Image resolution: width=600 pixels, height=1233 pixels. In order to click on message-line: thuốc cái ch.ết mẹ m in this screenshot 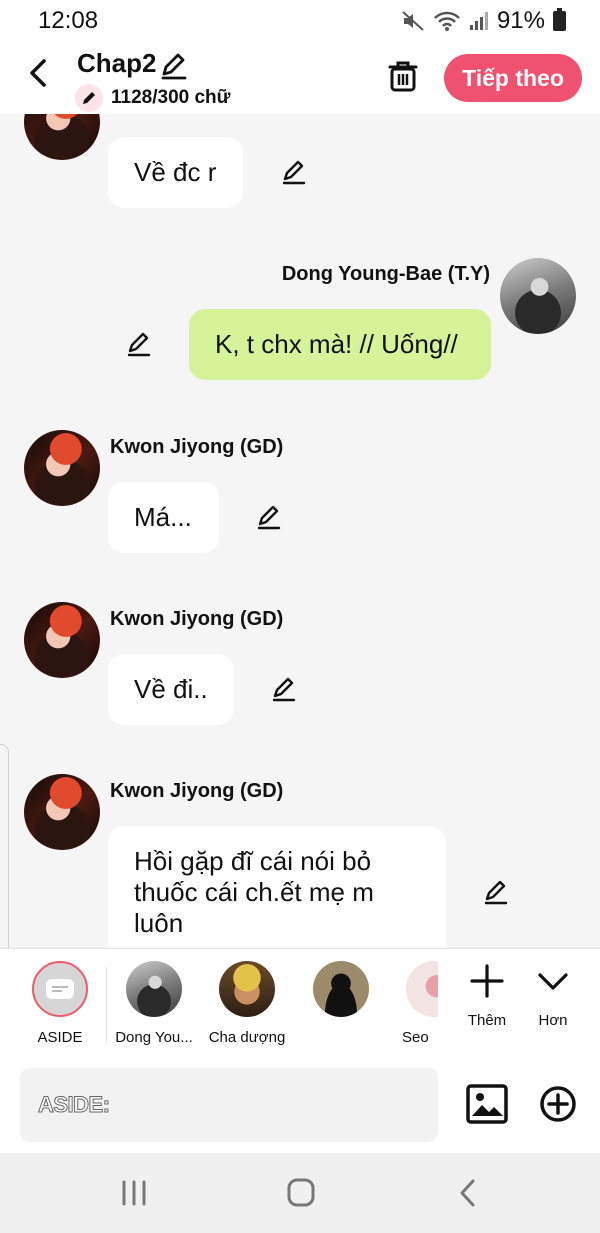, I will do `click(254, 892)`.